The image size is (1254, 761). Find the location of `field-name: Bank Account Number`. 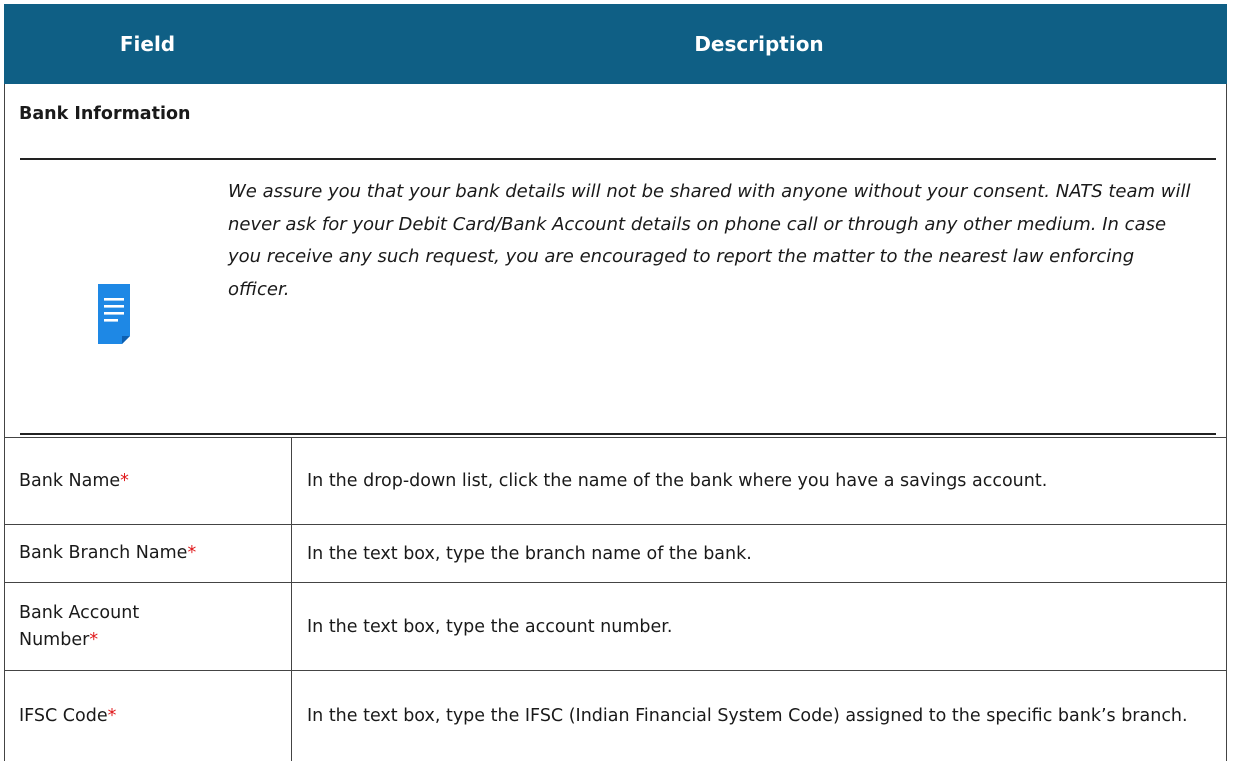

field-name: Bank Account Number is located at coordinates (79, 626).